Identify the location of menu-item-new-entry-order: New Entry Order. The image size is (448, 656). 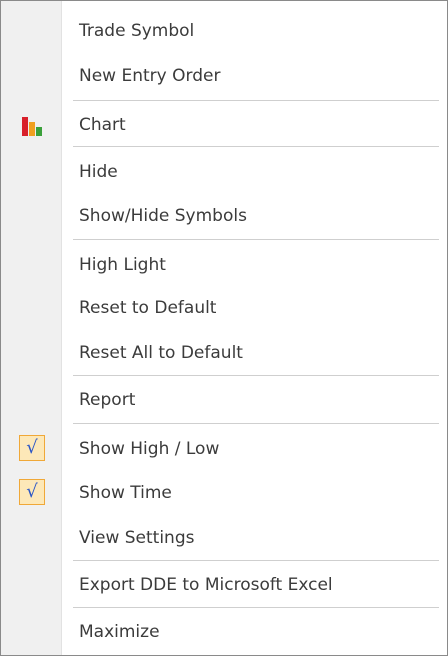
(224, 76).